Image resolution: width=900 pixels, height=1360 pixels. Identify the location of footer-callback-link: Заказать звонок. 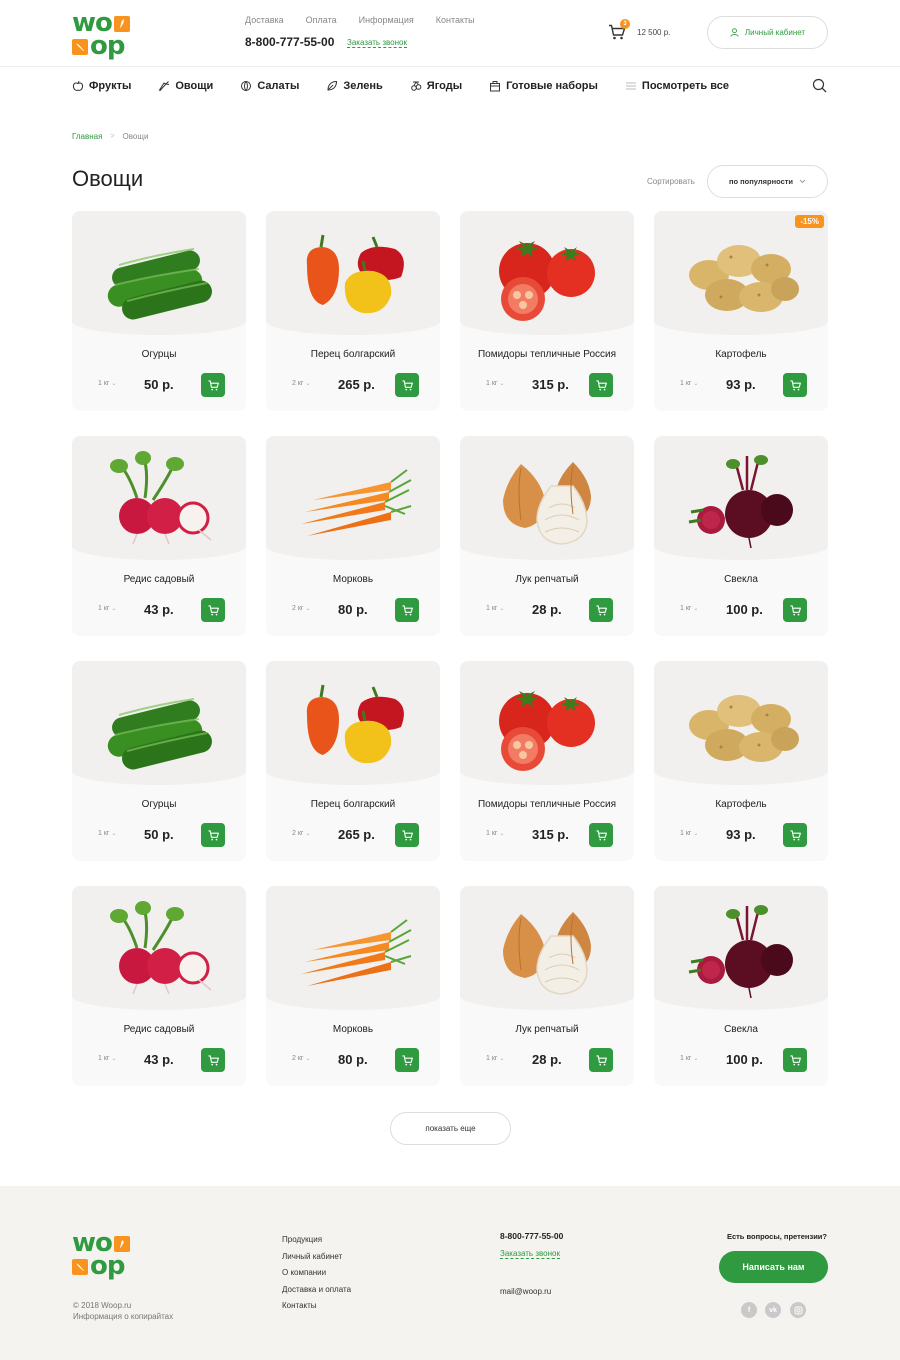
(530, 1254).